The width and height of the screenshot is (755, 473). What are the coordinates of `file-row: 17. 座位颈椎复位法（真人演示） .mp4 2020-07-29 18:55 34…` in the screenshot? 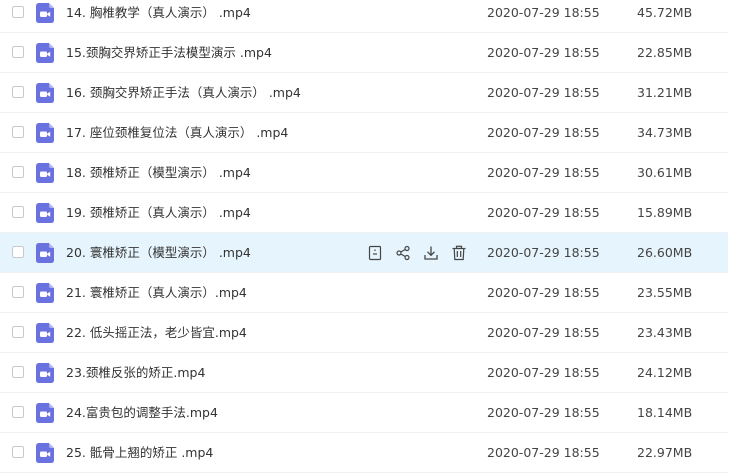 It's located at (364, 133).